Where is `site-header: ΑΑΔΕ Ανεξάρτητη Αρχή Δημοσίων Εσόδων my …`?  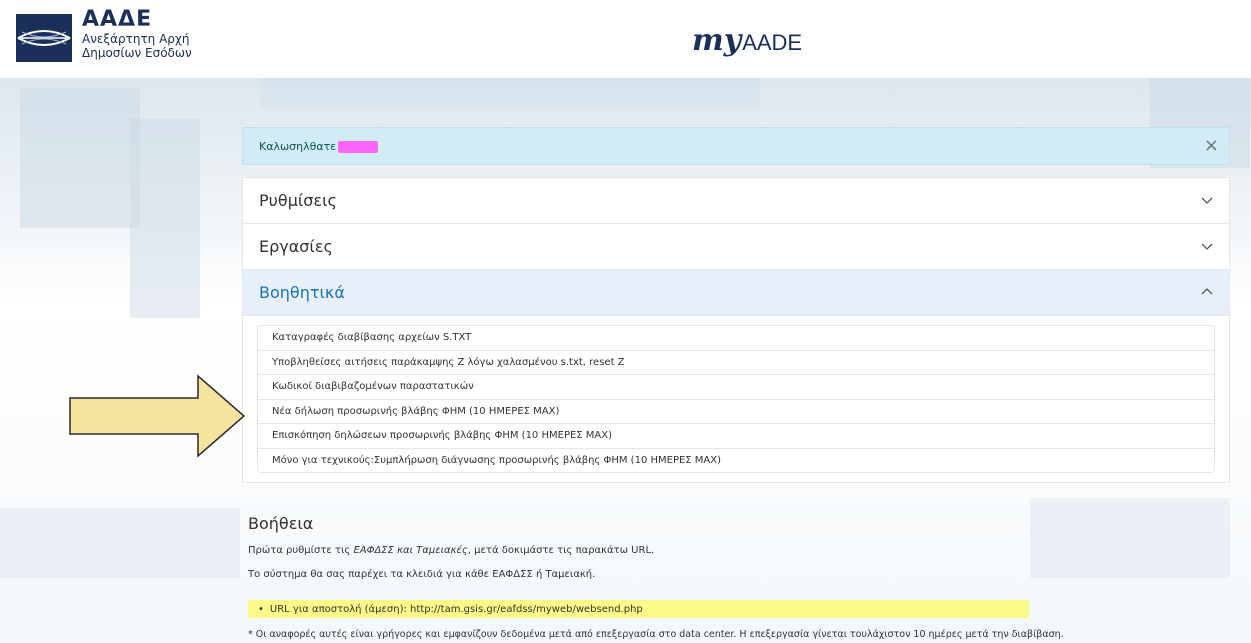
site-header: ΑΑΔΕ Ανεξάρτητη Αρχή Δημοσίων Εσόδων my … is located at coordinates (625, 39).